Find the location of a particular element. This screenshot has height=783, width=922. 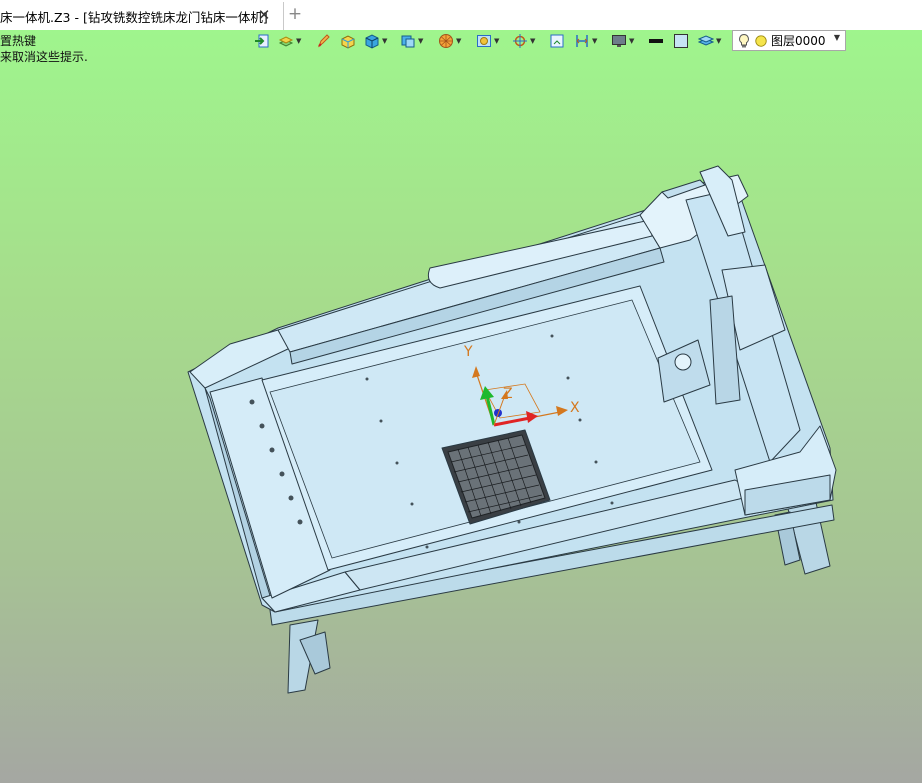

close-icon: ✕ is located at coordinates (264, 15).